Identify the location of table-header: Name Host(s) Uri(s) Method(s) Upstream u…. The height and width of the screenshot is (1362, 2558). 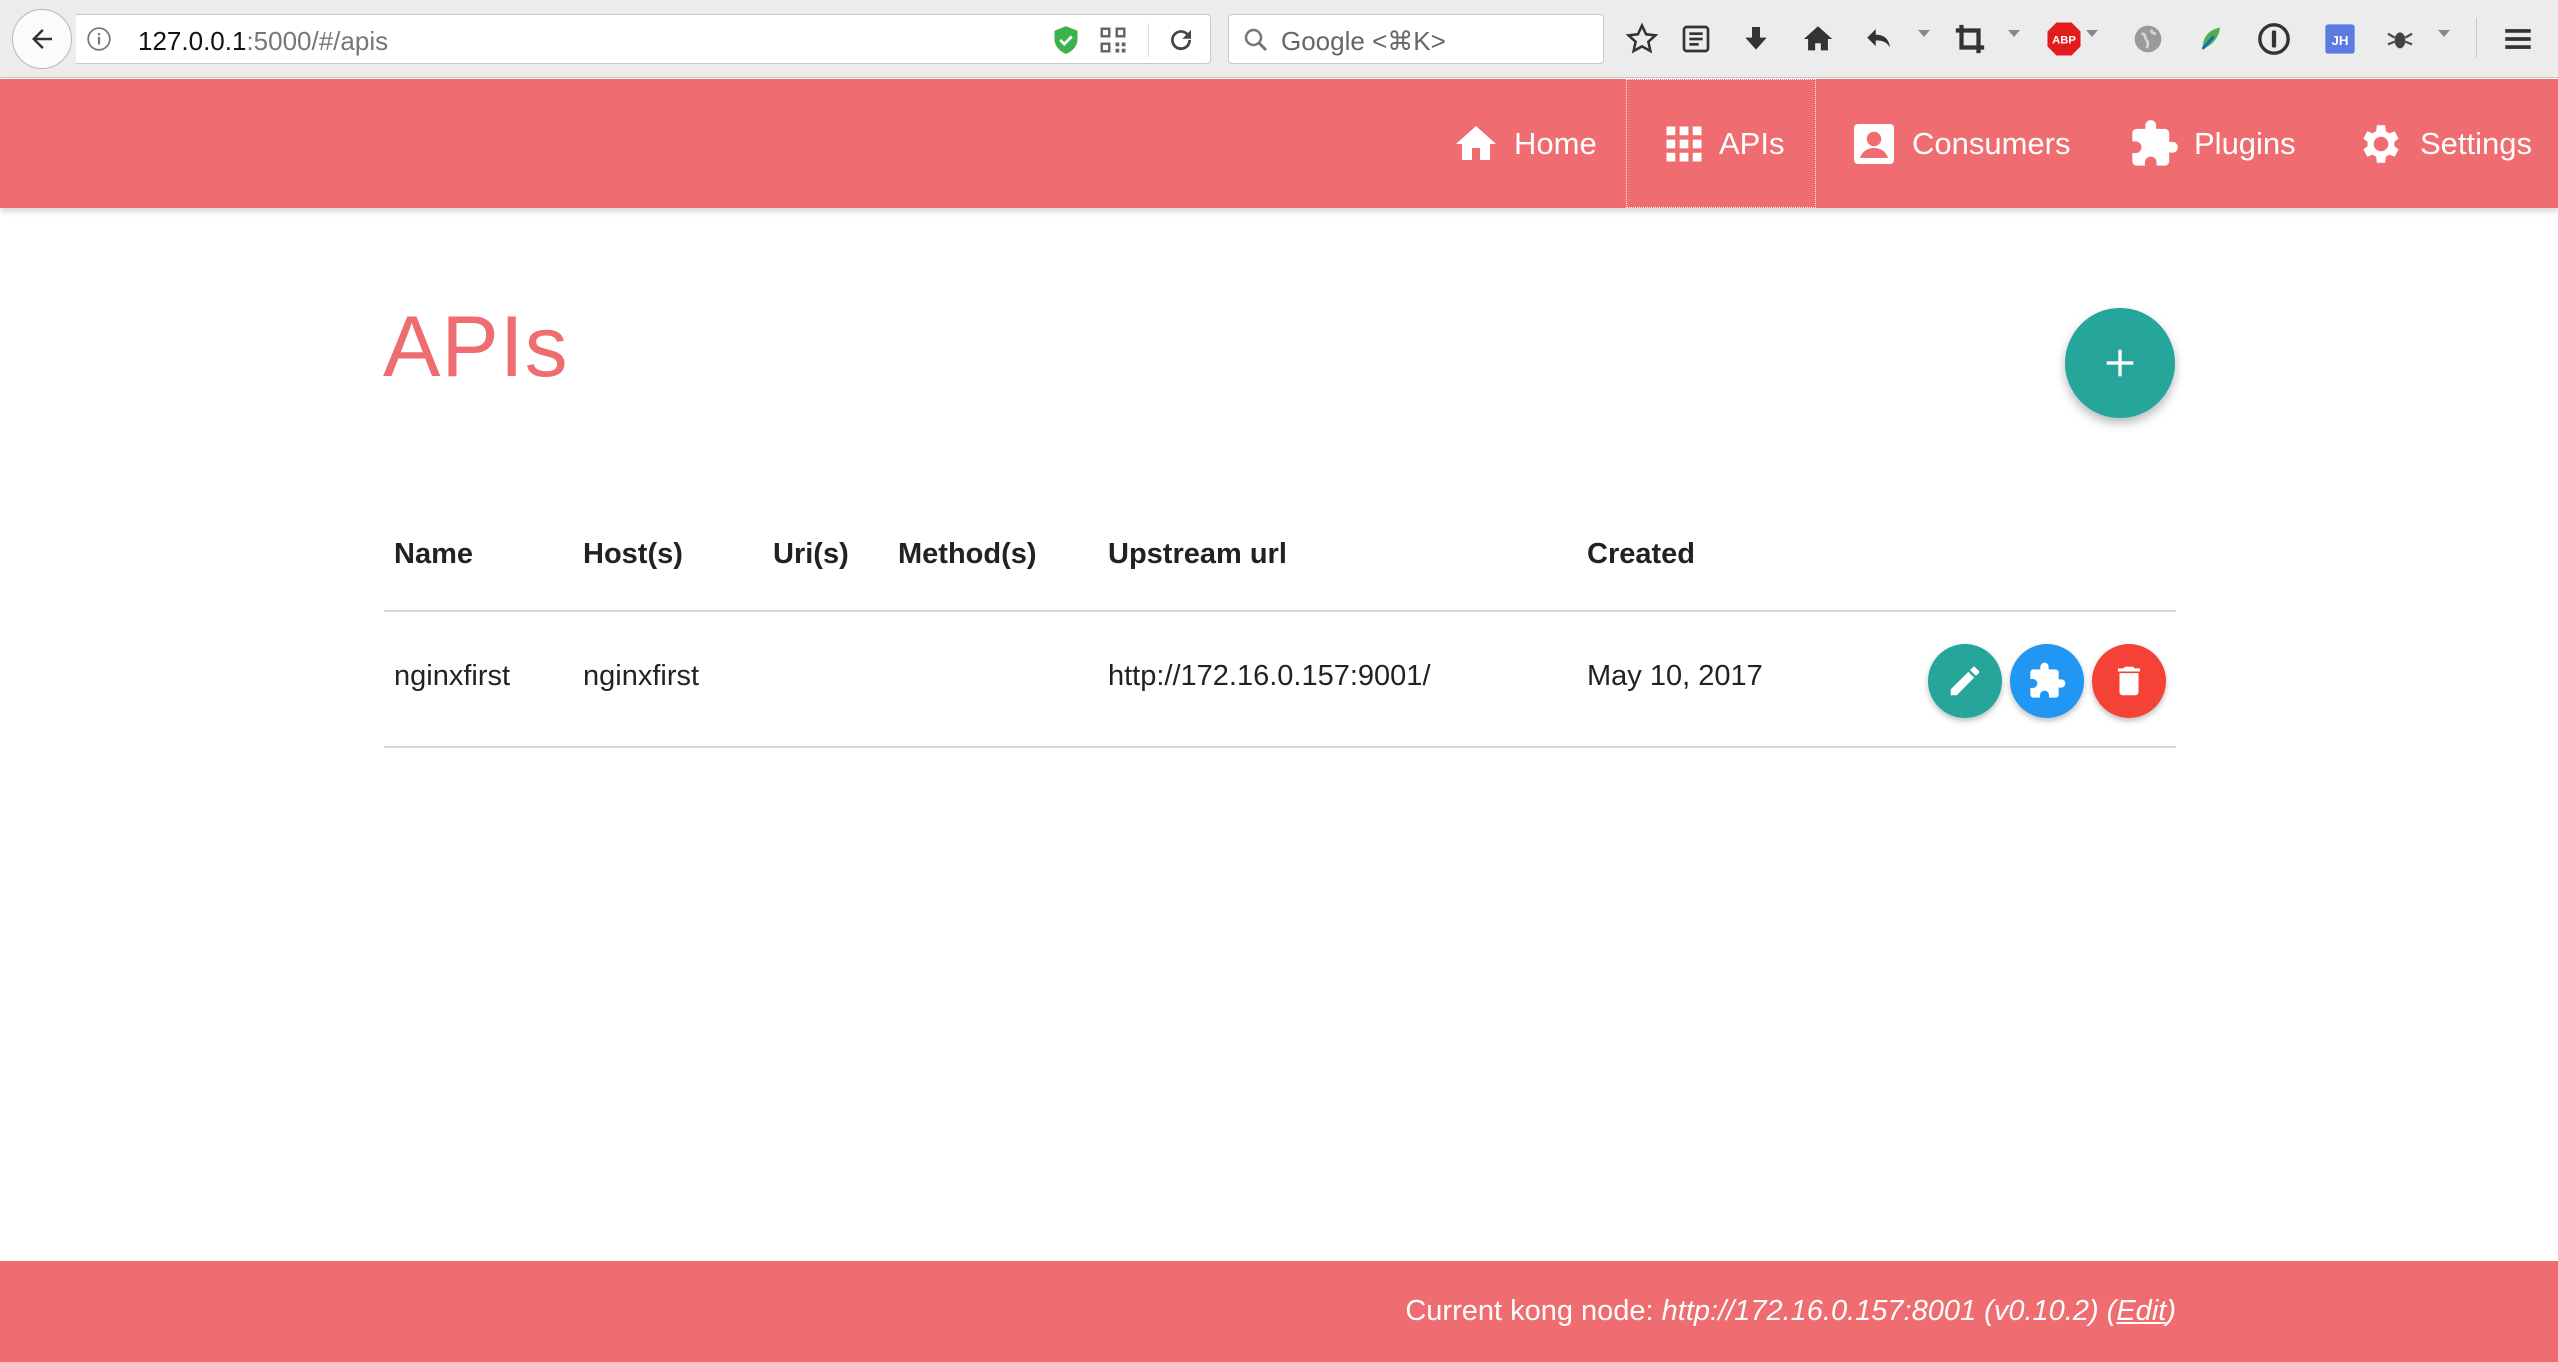
(1280, 571).